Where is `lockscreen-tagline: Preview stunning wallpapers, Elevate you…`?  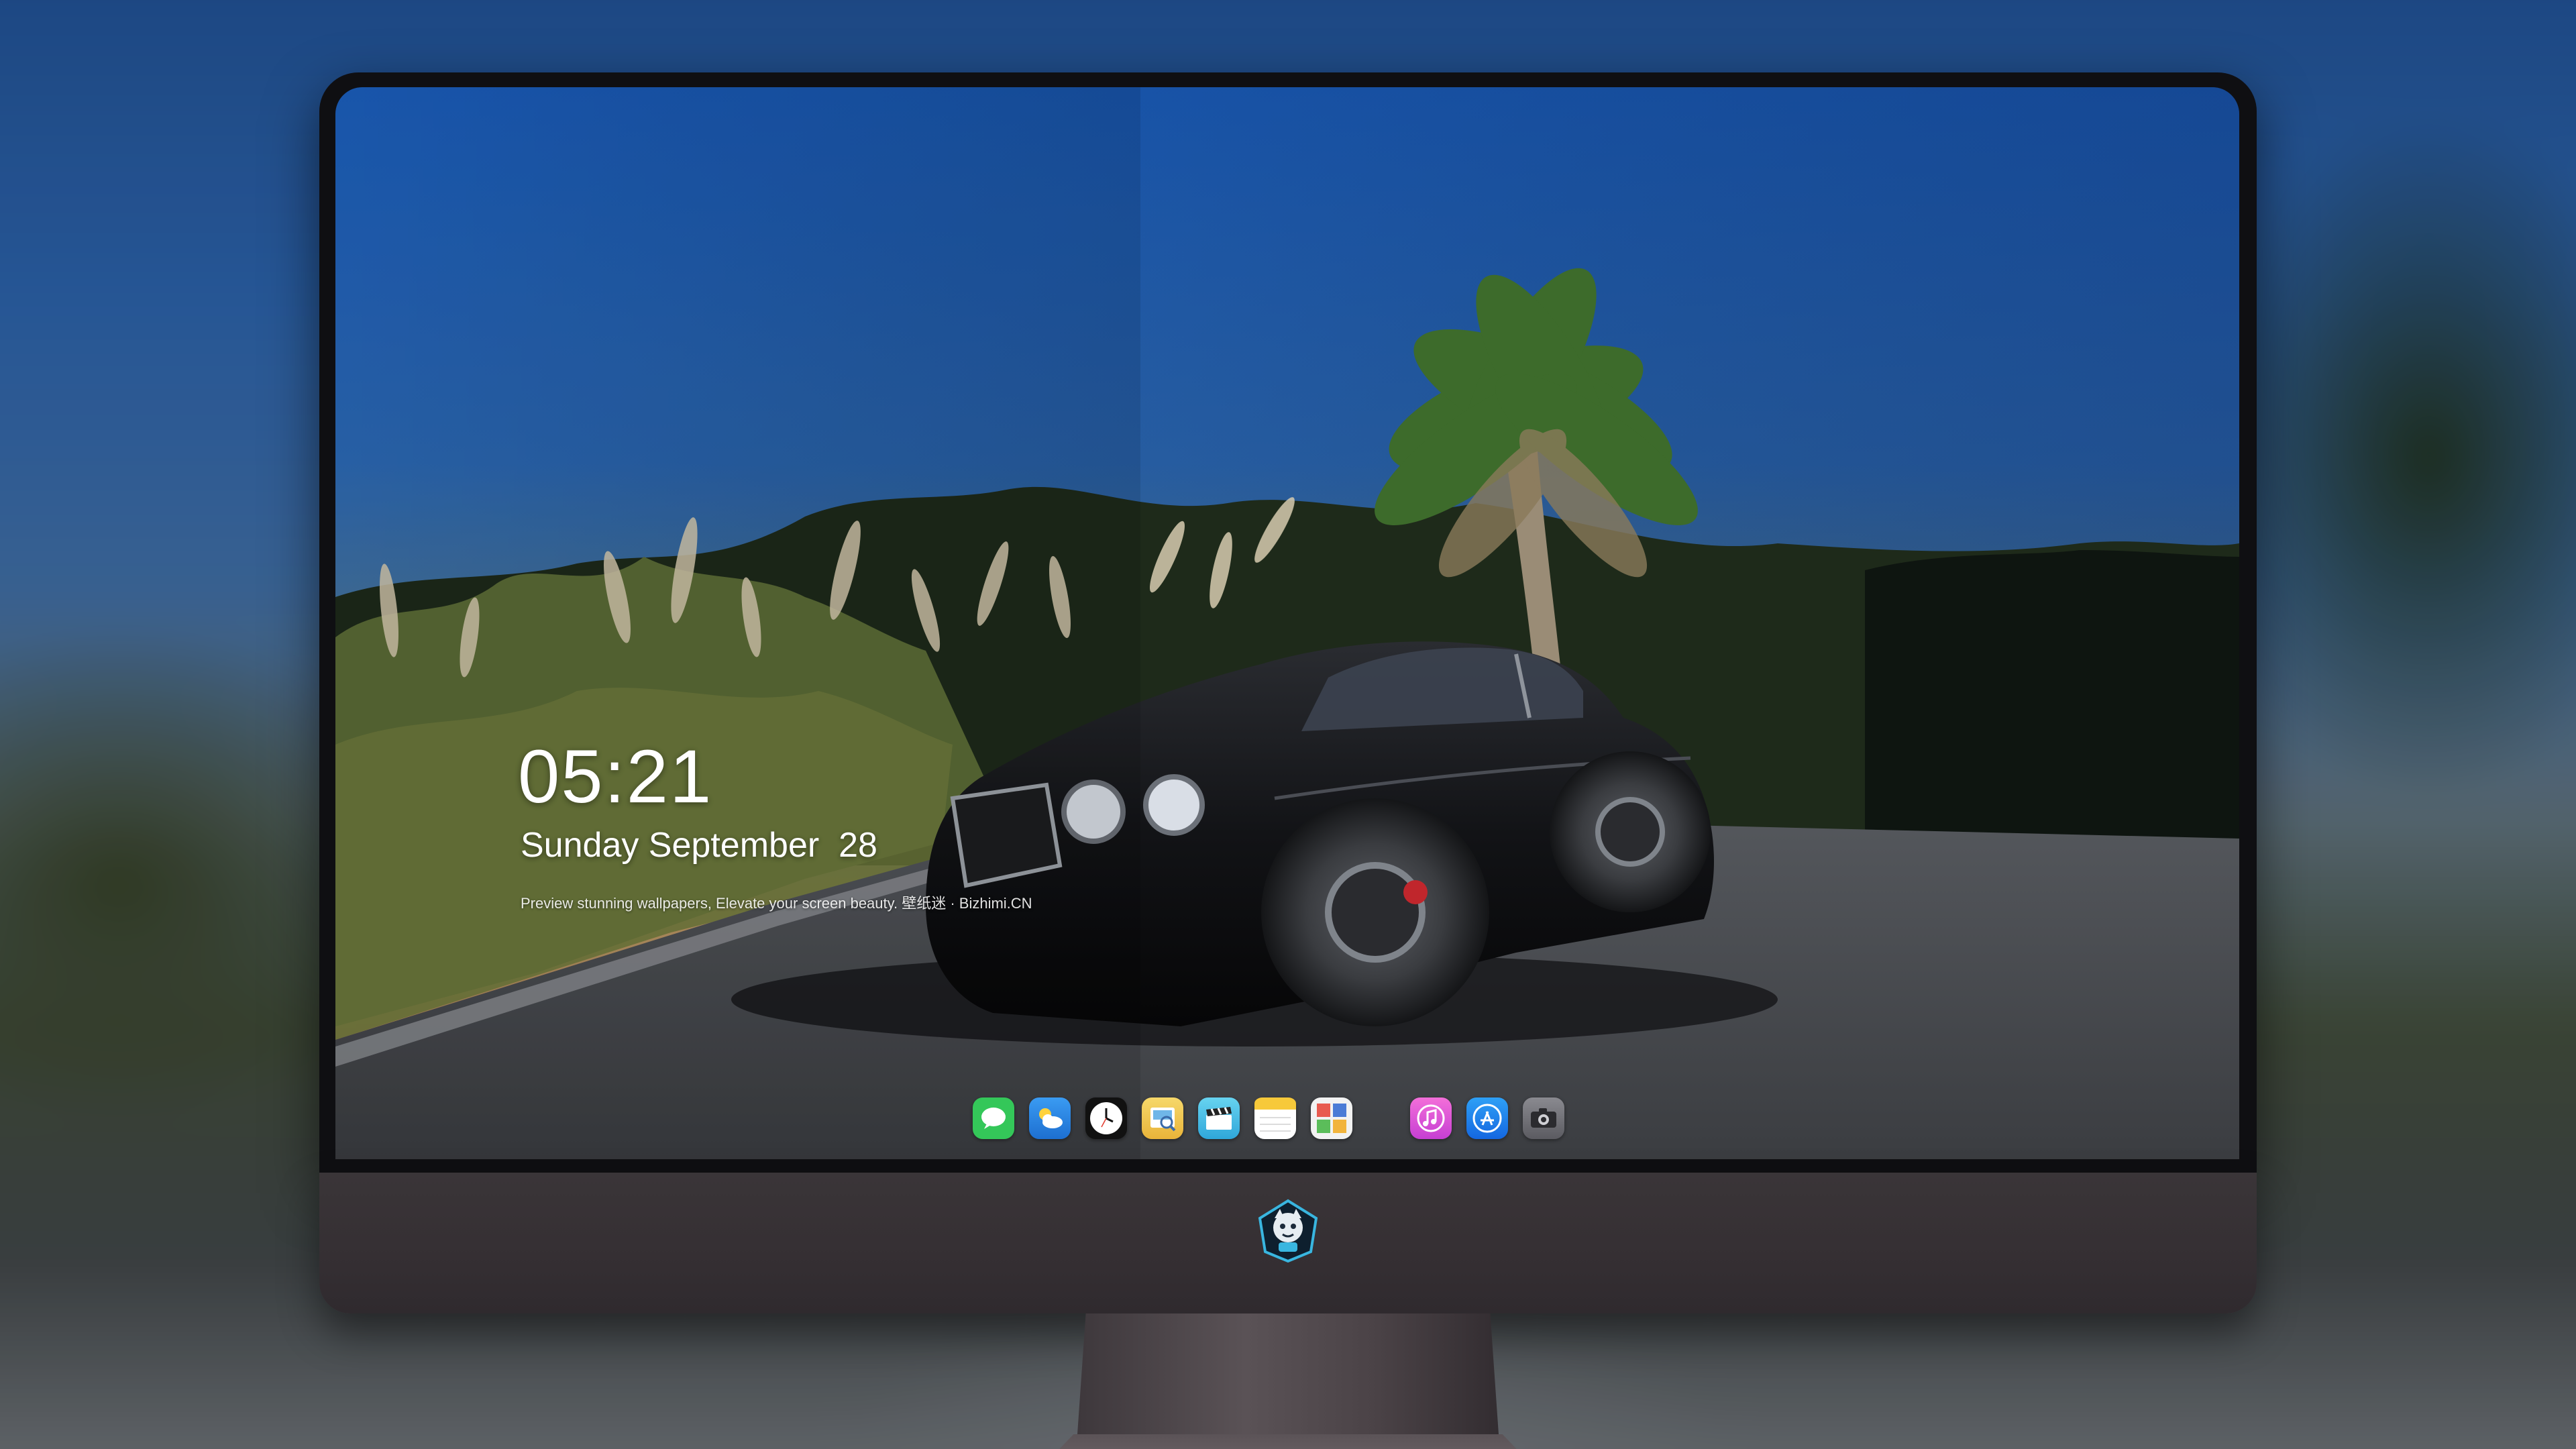 lockscreen-tagline: Preview stunning wallpapers, Elevate you… is located at coordinates (776, 903).